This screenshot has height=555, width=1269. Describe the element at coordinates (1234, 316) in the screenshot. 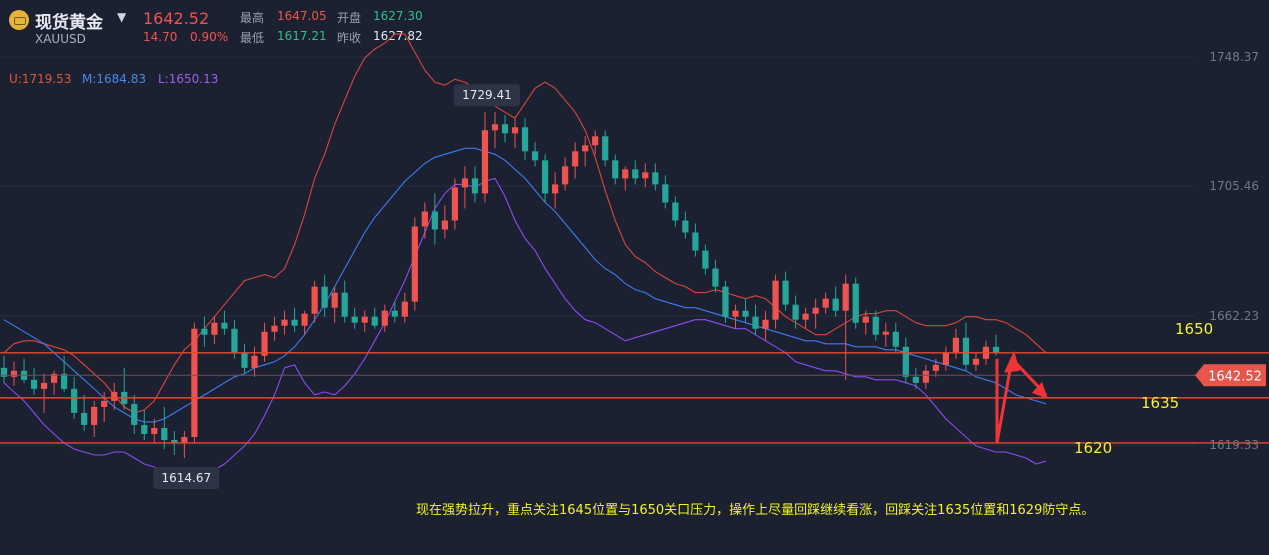

I see `y-tick-label: 1662.23` at that location.